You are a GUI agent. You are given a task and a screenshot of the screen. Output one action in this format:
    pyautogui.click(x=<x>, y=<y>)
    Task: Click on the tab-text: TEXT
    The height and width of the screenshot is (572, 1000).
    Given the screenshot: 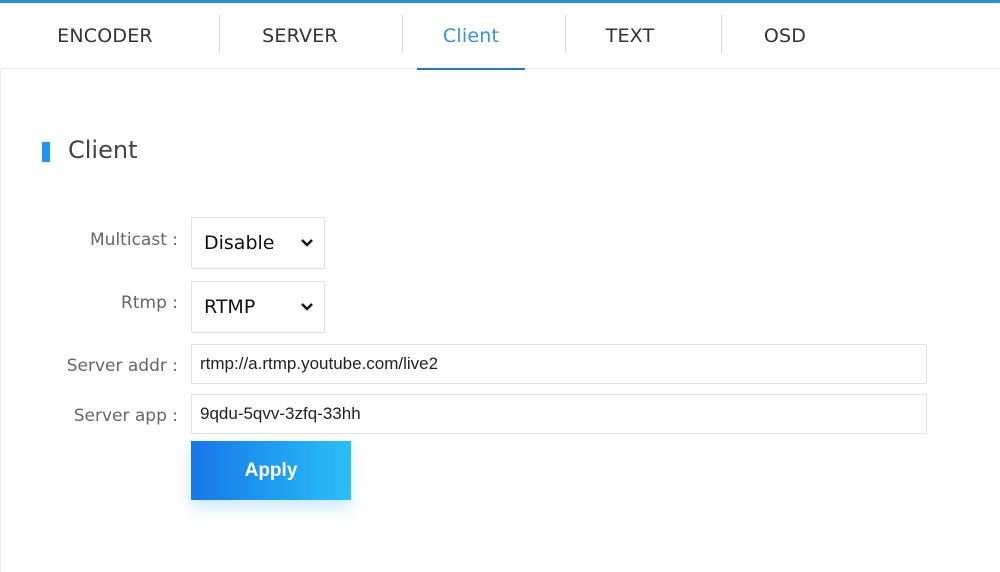 What is the action you would take?
    pyautogui.click(x=630, y=35)
    